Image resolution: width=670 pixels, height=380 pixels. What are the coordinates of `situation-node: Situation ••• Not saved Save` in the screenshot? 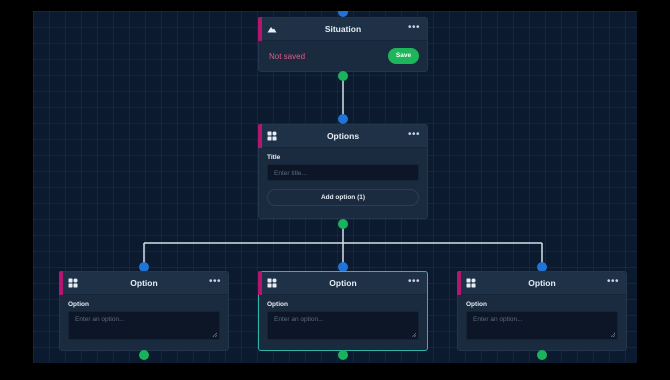 It's located at (343, 44).